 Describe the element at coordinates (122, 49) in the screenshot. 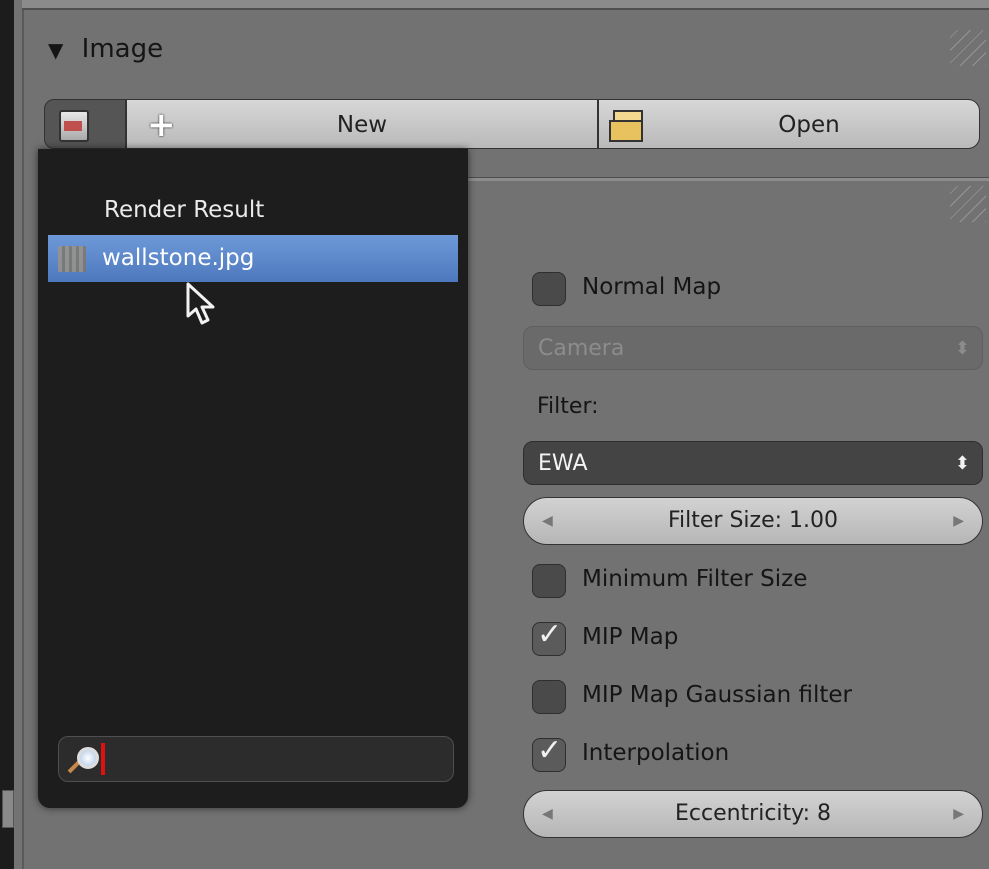

I see `panel-title: Image` at that location.